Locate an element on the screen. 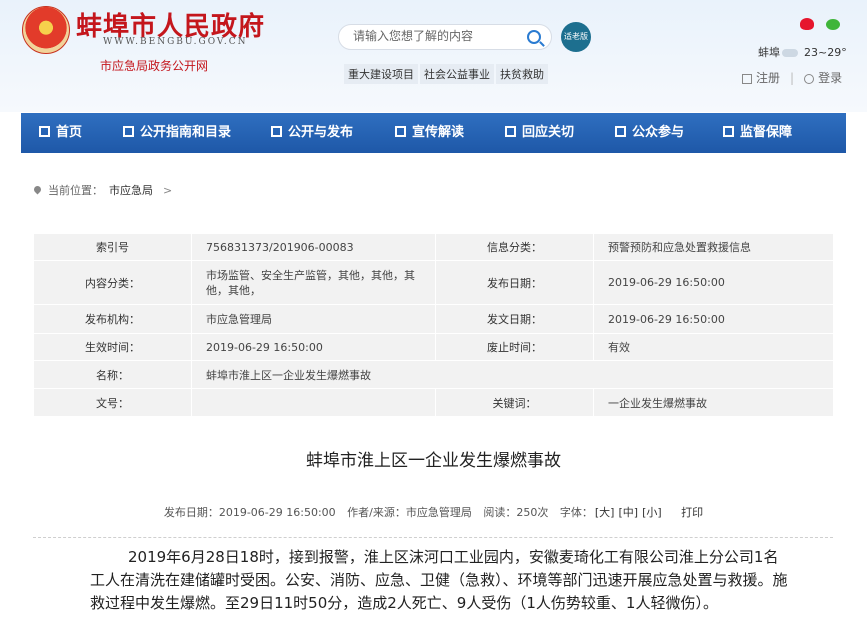 The height and width of the screenshot is (634, 867). elderly-mode-button: 适老版 is located at coordinates (576, 37).